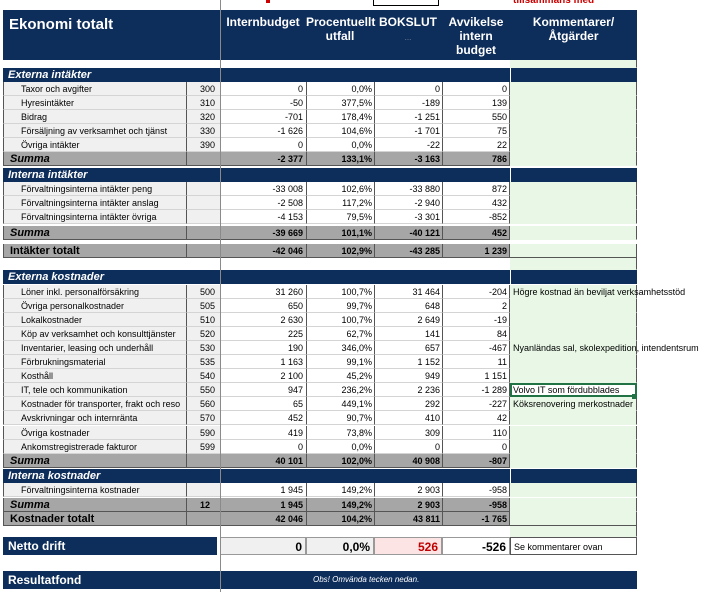 This screenshot has height=592, width=703. I want to click on internbudget-cell: 190, so click(263, 348).